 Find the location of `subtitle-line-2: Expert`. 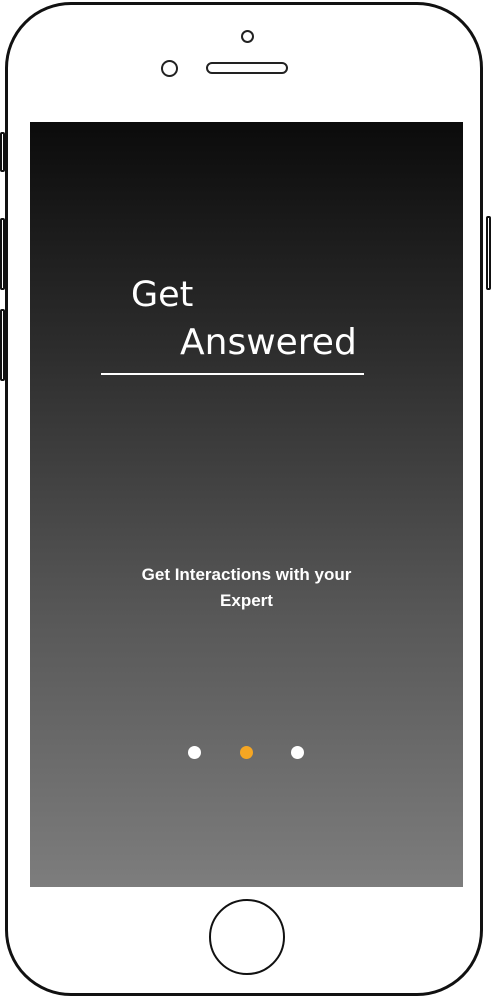

subtitle-line-2: Expert is located at coordinates (246, 600).